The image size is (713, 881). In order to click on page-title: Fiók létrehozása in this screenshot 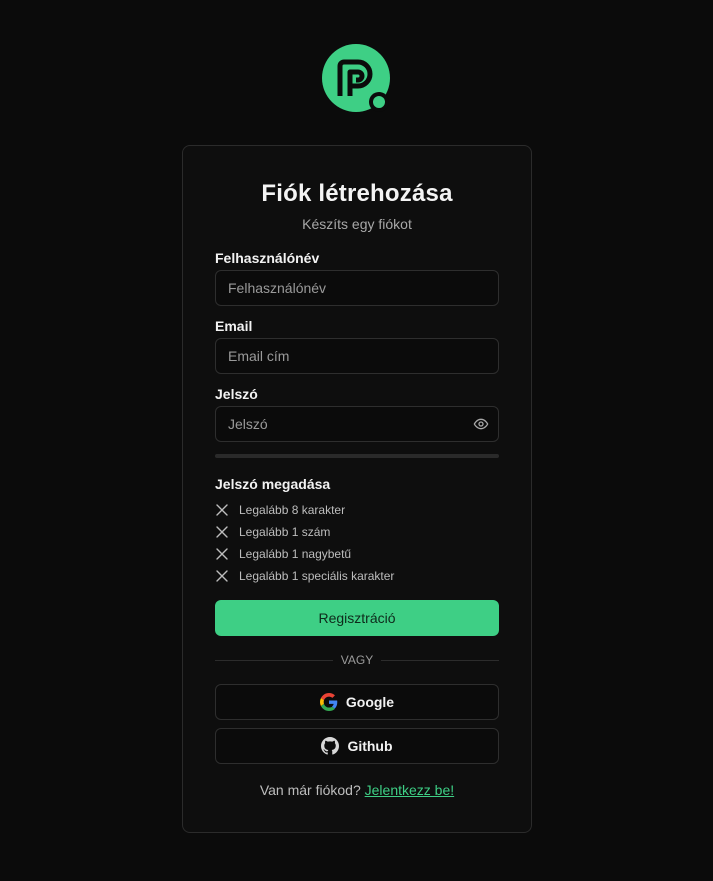, I will do `click(357, 193)`.